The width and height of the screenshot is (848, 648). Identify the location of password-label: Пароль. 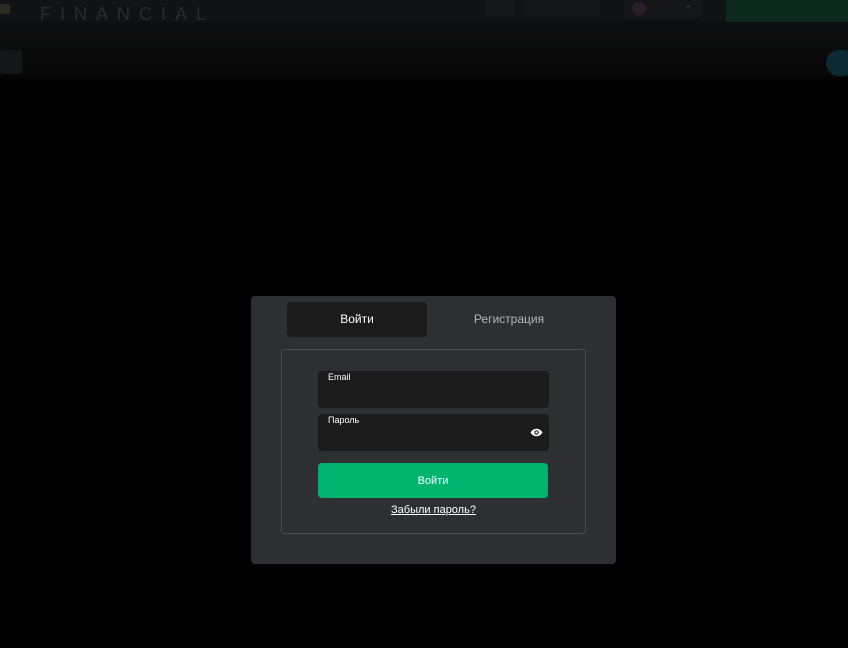
(344, 420).